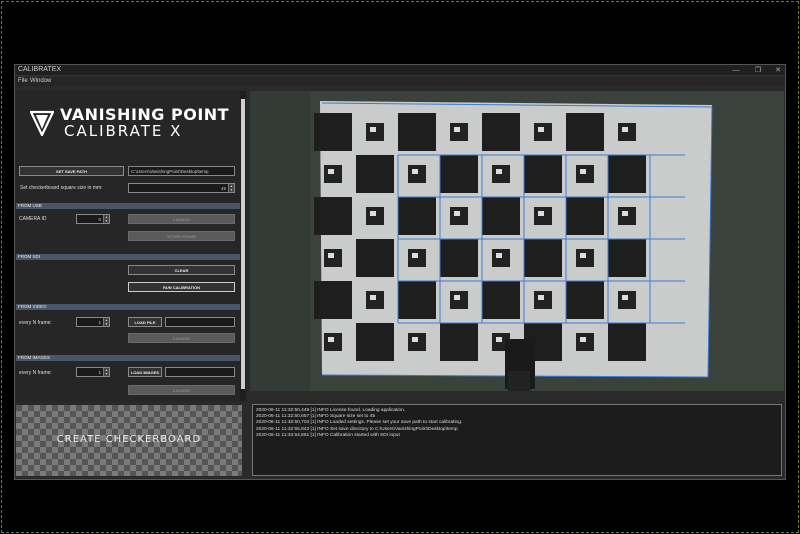 The width and height of the screenshot is (800, 534). What do you see at coordinates (181, 338) in the screenshot?
I see `video-launch-button: LAUNCH` at bounding box center [181, 338].